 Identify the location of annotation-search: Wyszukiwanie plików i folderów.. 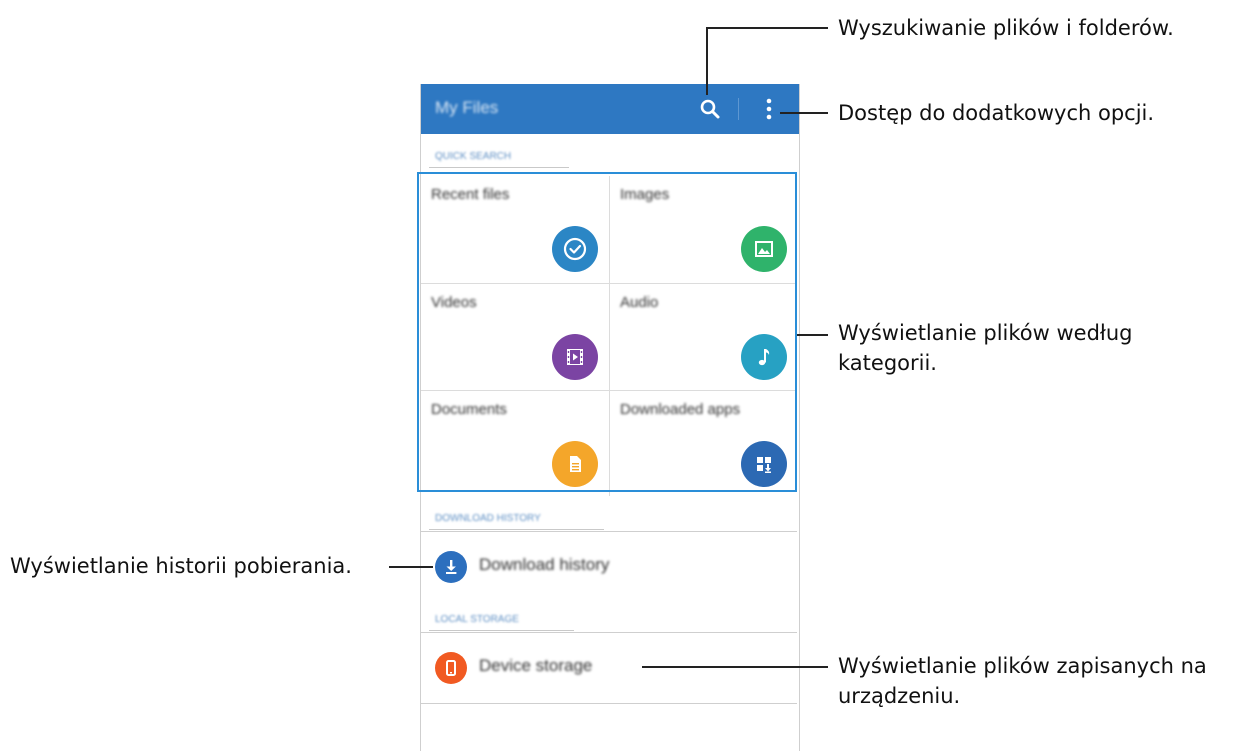
(1006, 28).